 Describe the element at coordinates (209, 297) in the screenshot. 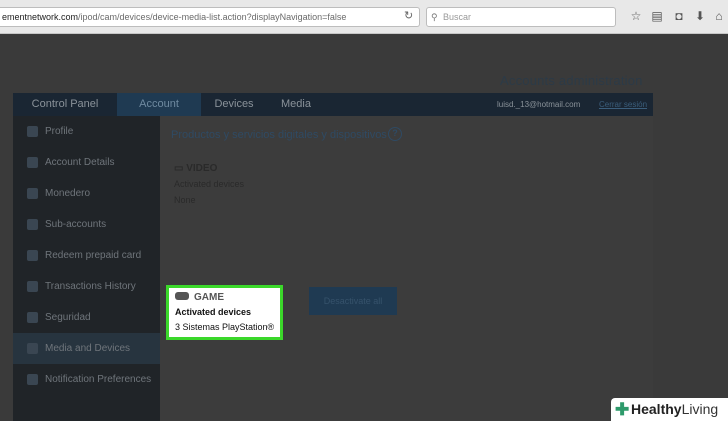

I see `game-heading-label: GAME` at that location.